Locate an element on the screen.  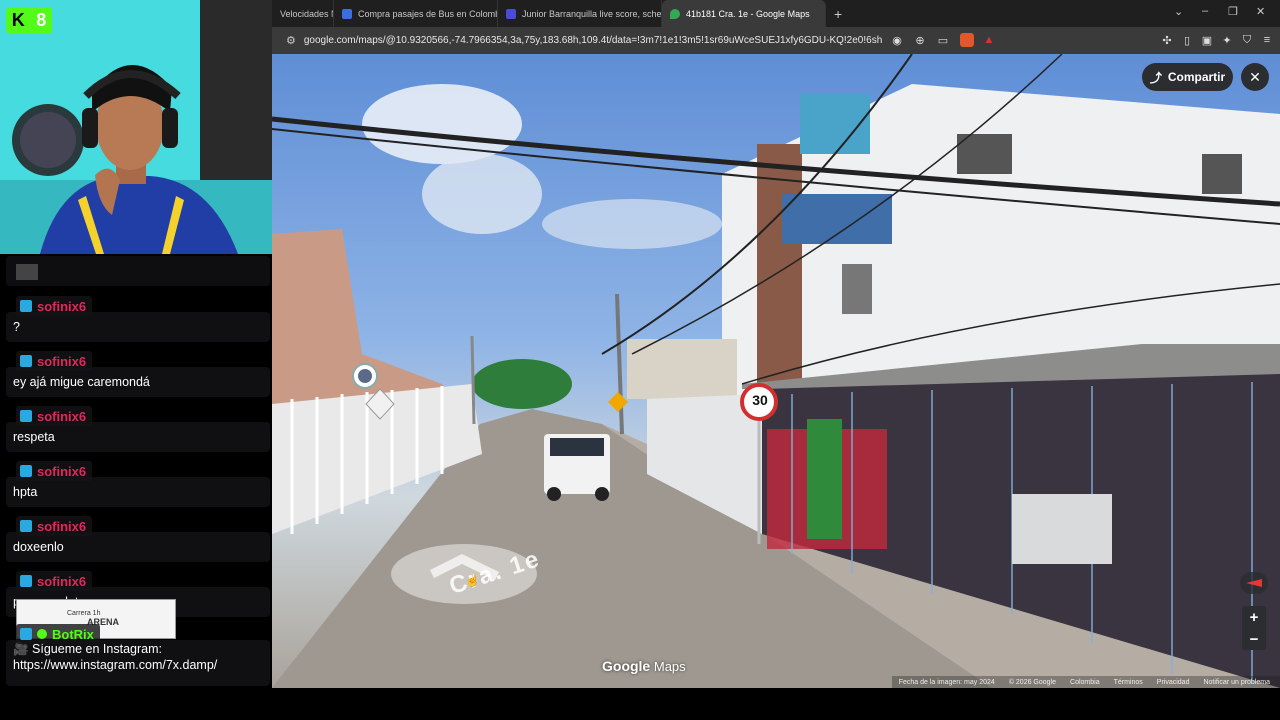
zoom-out-button: − is located at coordinates (1254, 639).